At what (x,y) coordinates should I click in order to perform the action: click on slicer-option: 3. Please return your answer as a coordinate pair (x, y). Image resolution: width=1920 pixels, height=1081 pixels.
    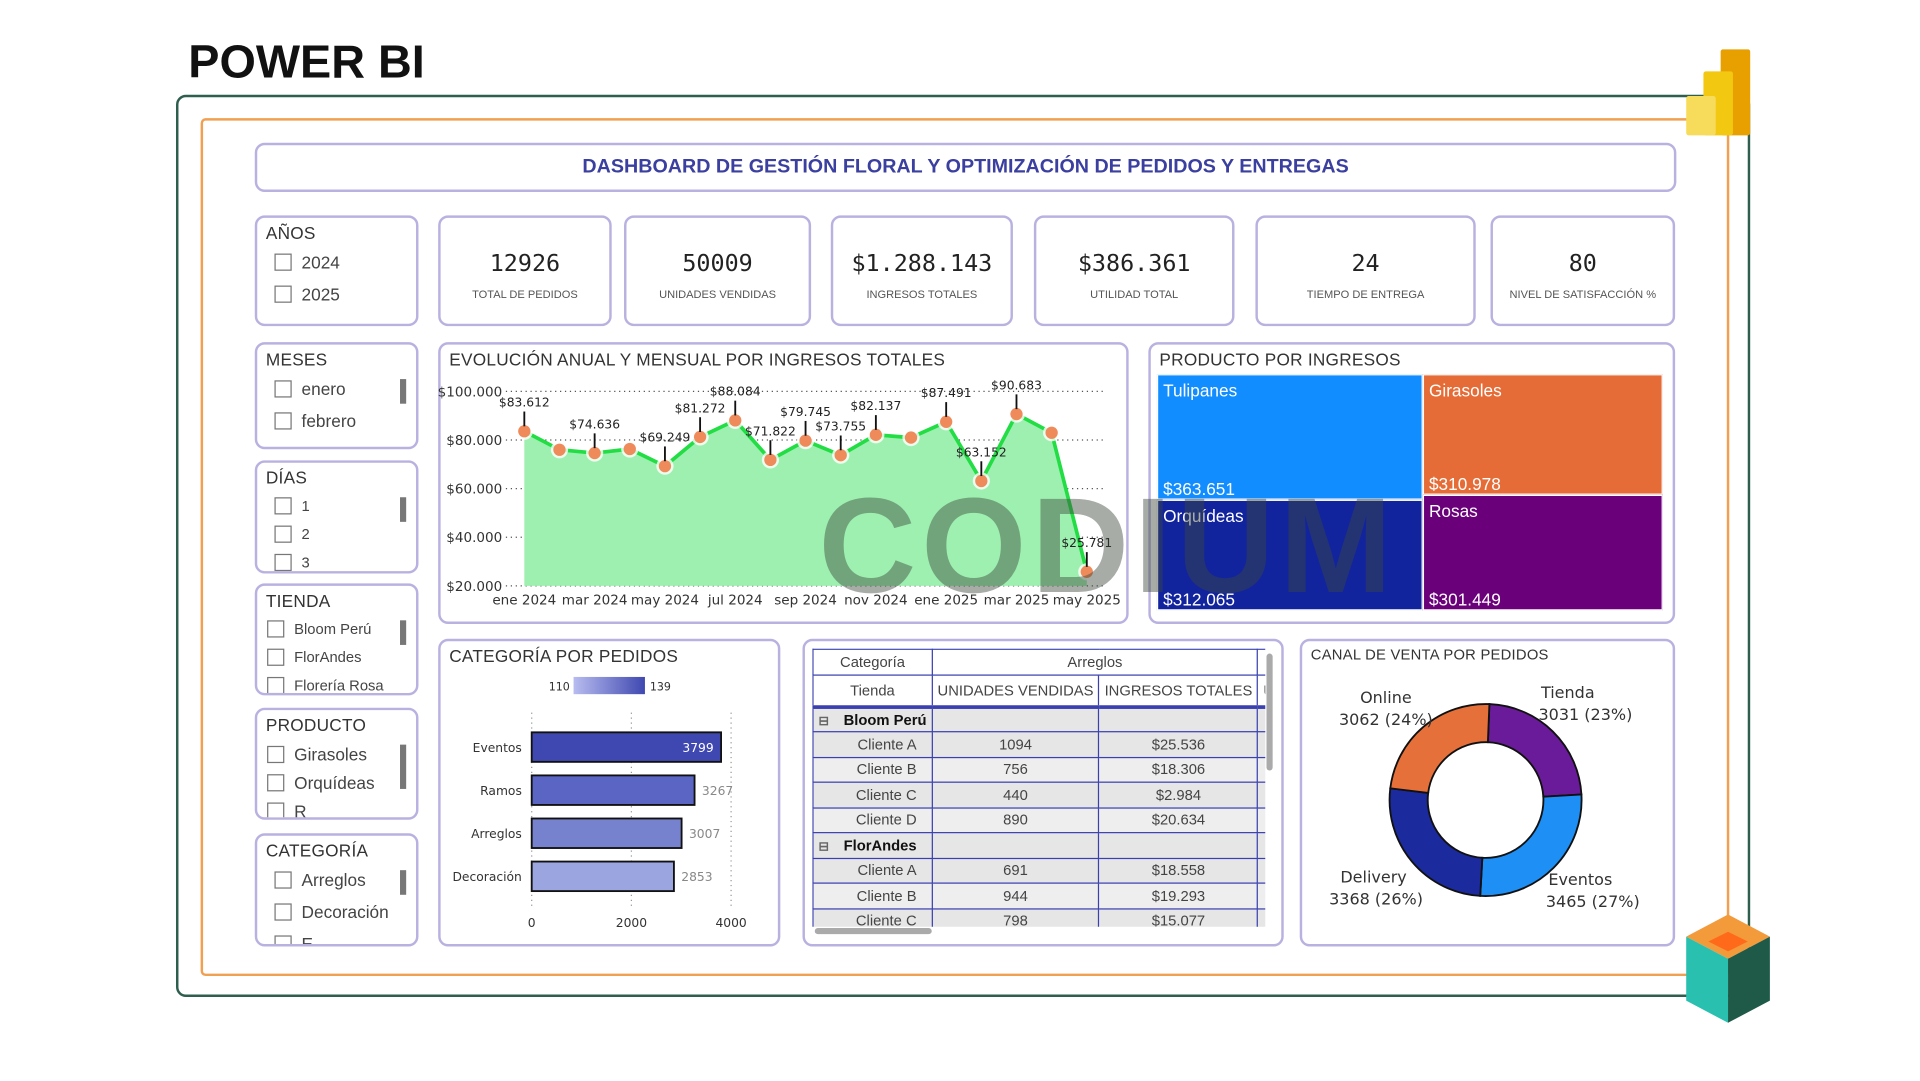
    Looking at the image, I should click on (292, 562).